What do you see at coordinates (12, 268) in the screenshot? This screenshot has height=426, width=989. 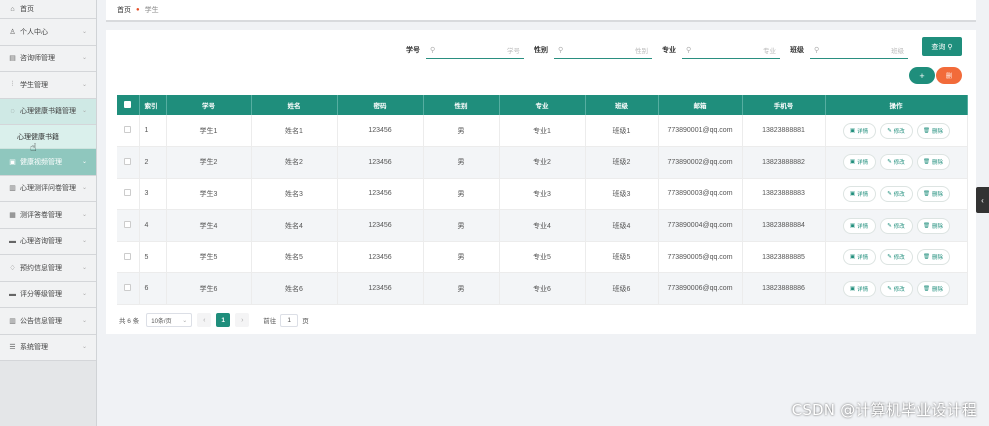 I see `bell-icon: ♢` at bounding box center [12, 268].